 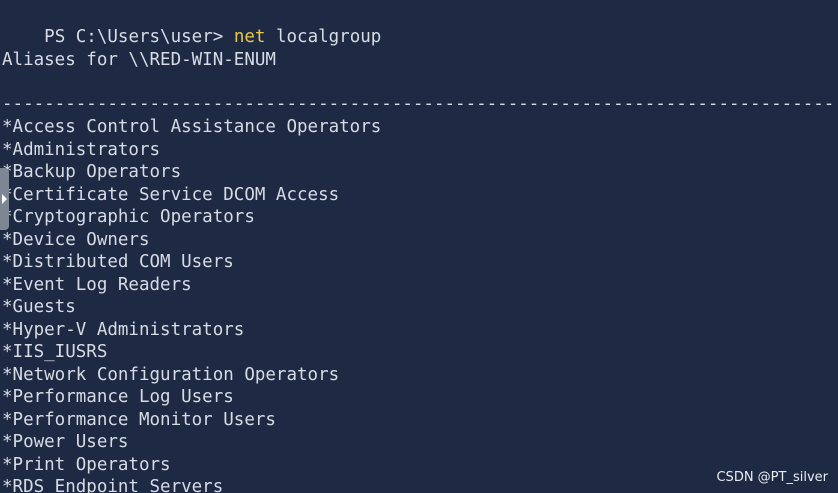 I want to click on group-item: *Hyper-V Administrators, so click(x=123, y=330).